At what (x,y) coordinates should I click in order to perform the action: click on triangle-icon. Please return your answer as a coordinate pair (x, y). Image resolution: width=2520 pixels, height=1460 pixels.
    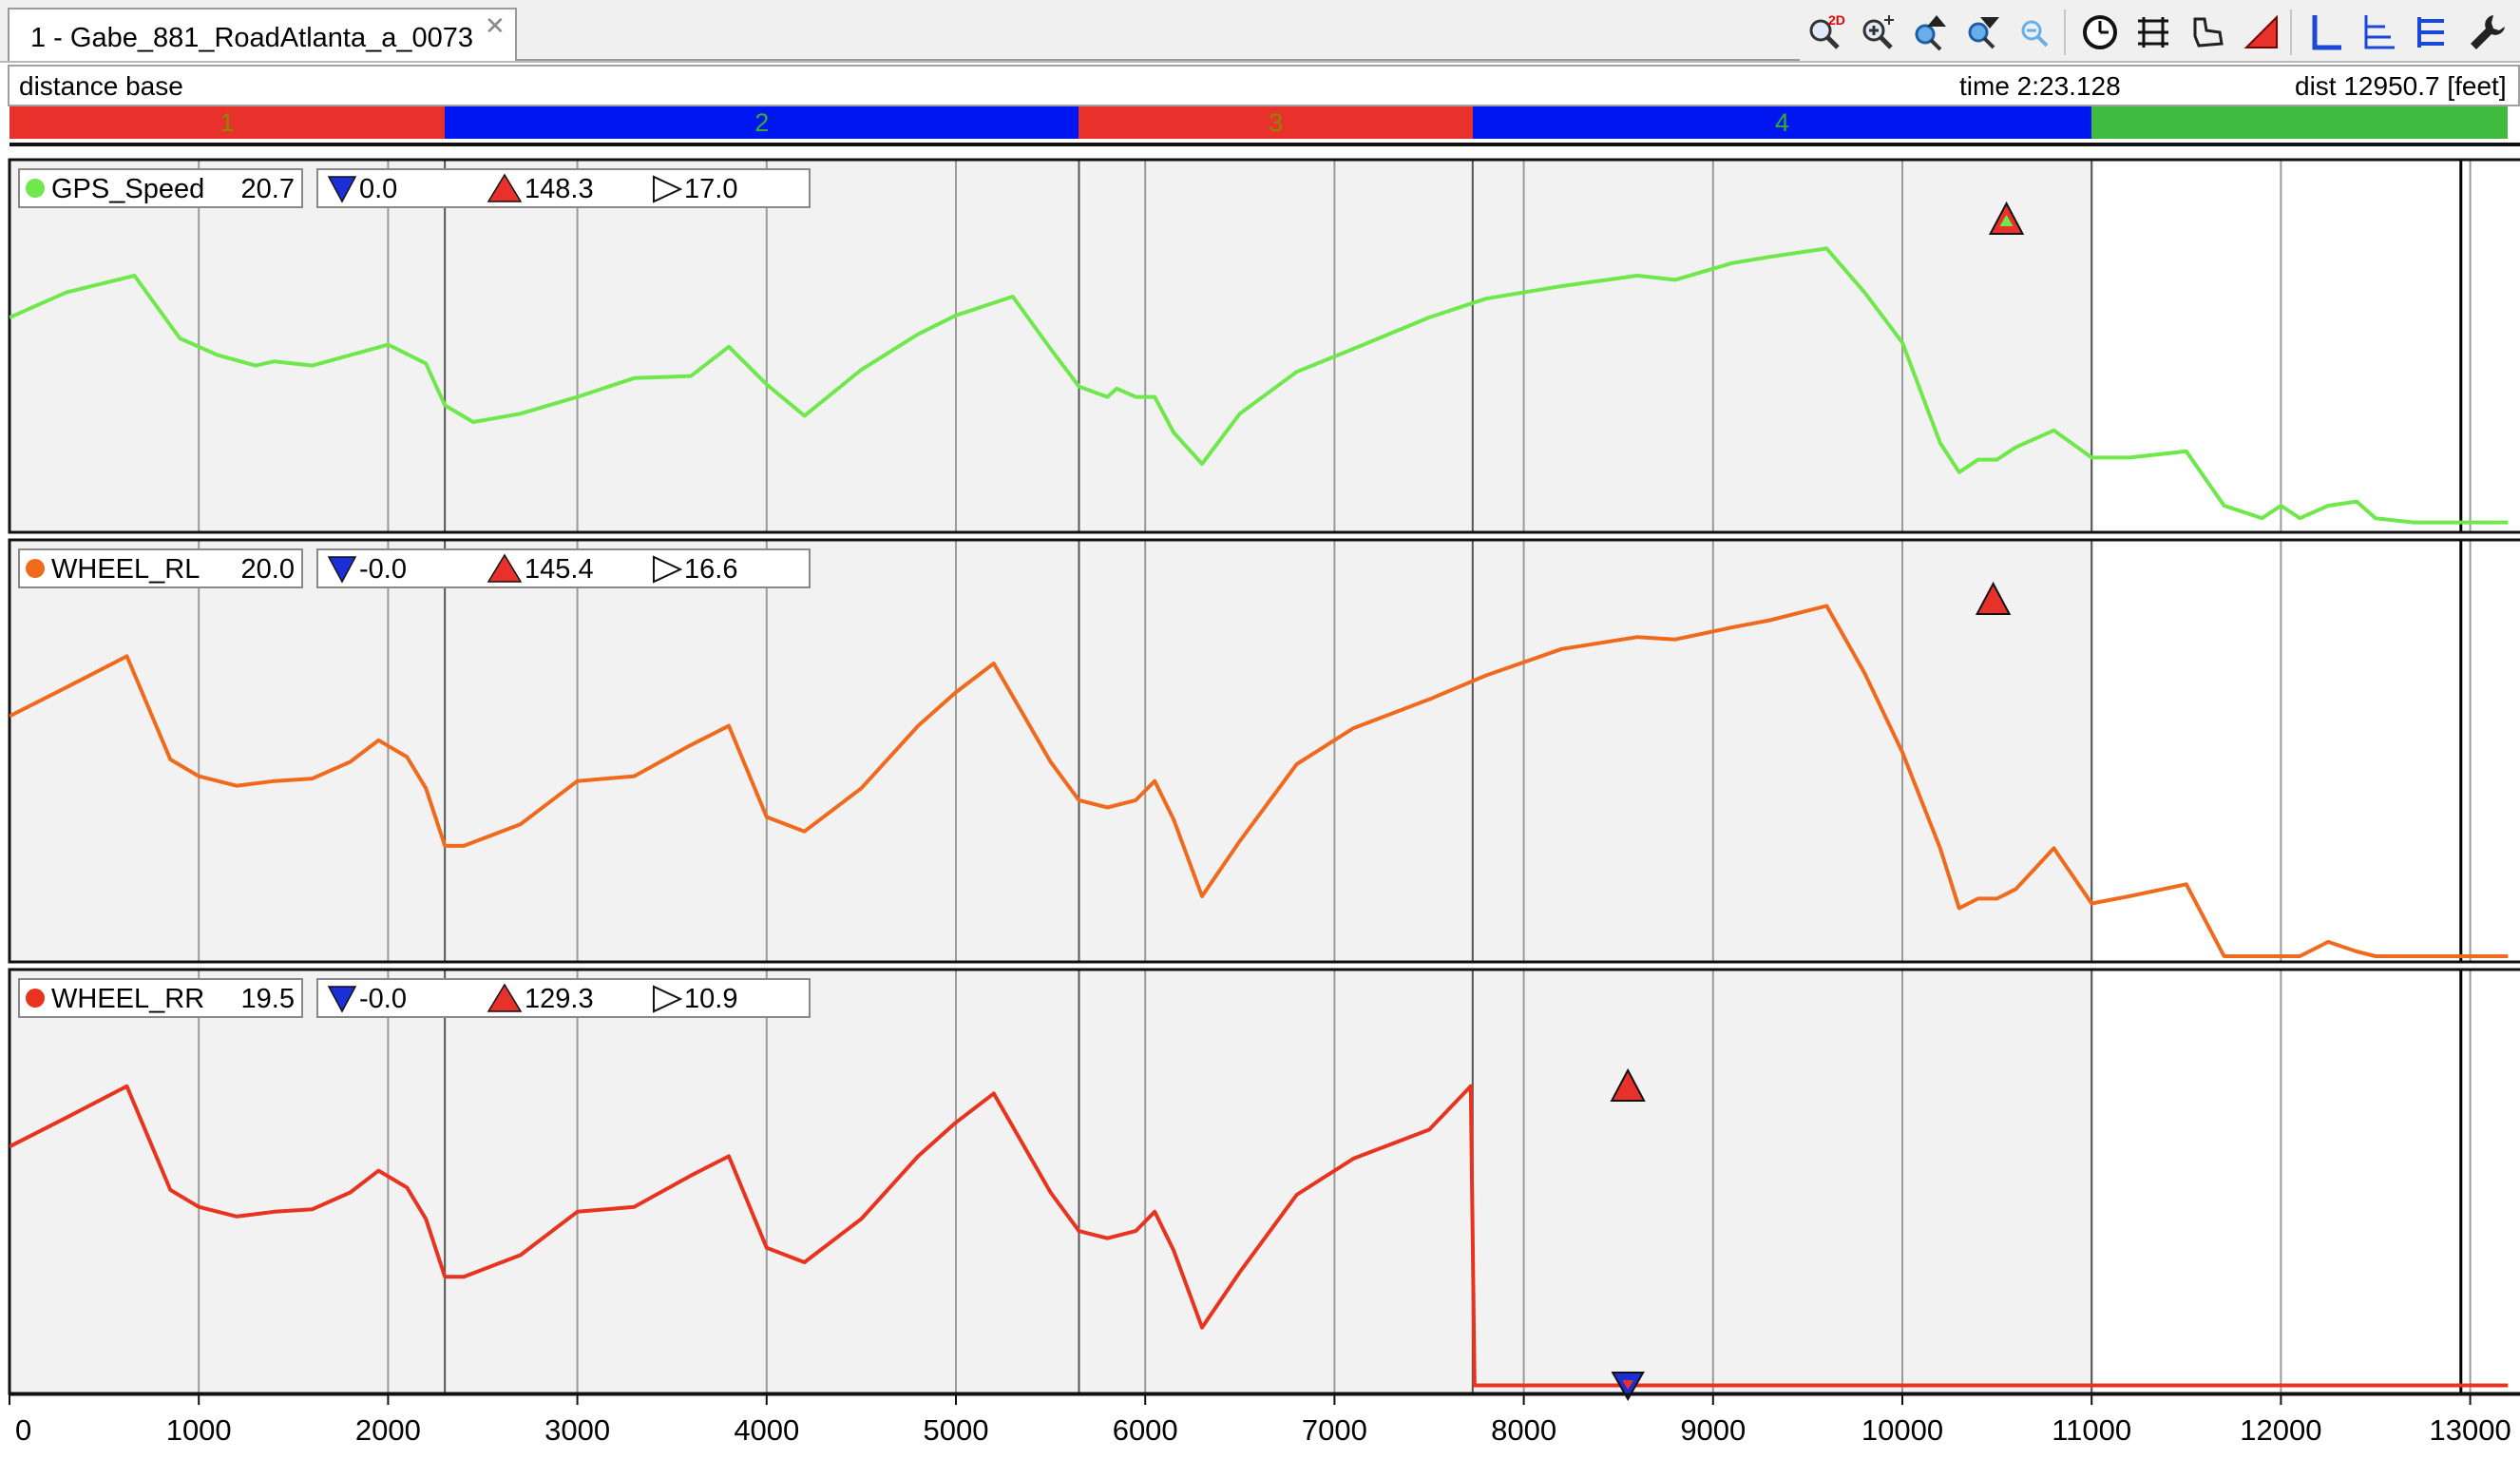
    Looking at the image, I should click on (2261, 32).